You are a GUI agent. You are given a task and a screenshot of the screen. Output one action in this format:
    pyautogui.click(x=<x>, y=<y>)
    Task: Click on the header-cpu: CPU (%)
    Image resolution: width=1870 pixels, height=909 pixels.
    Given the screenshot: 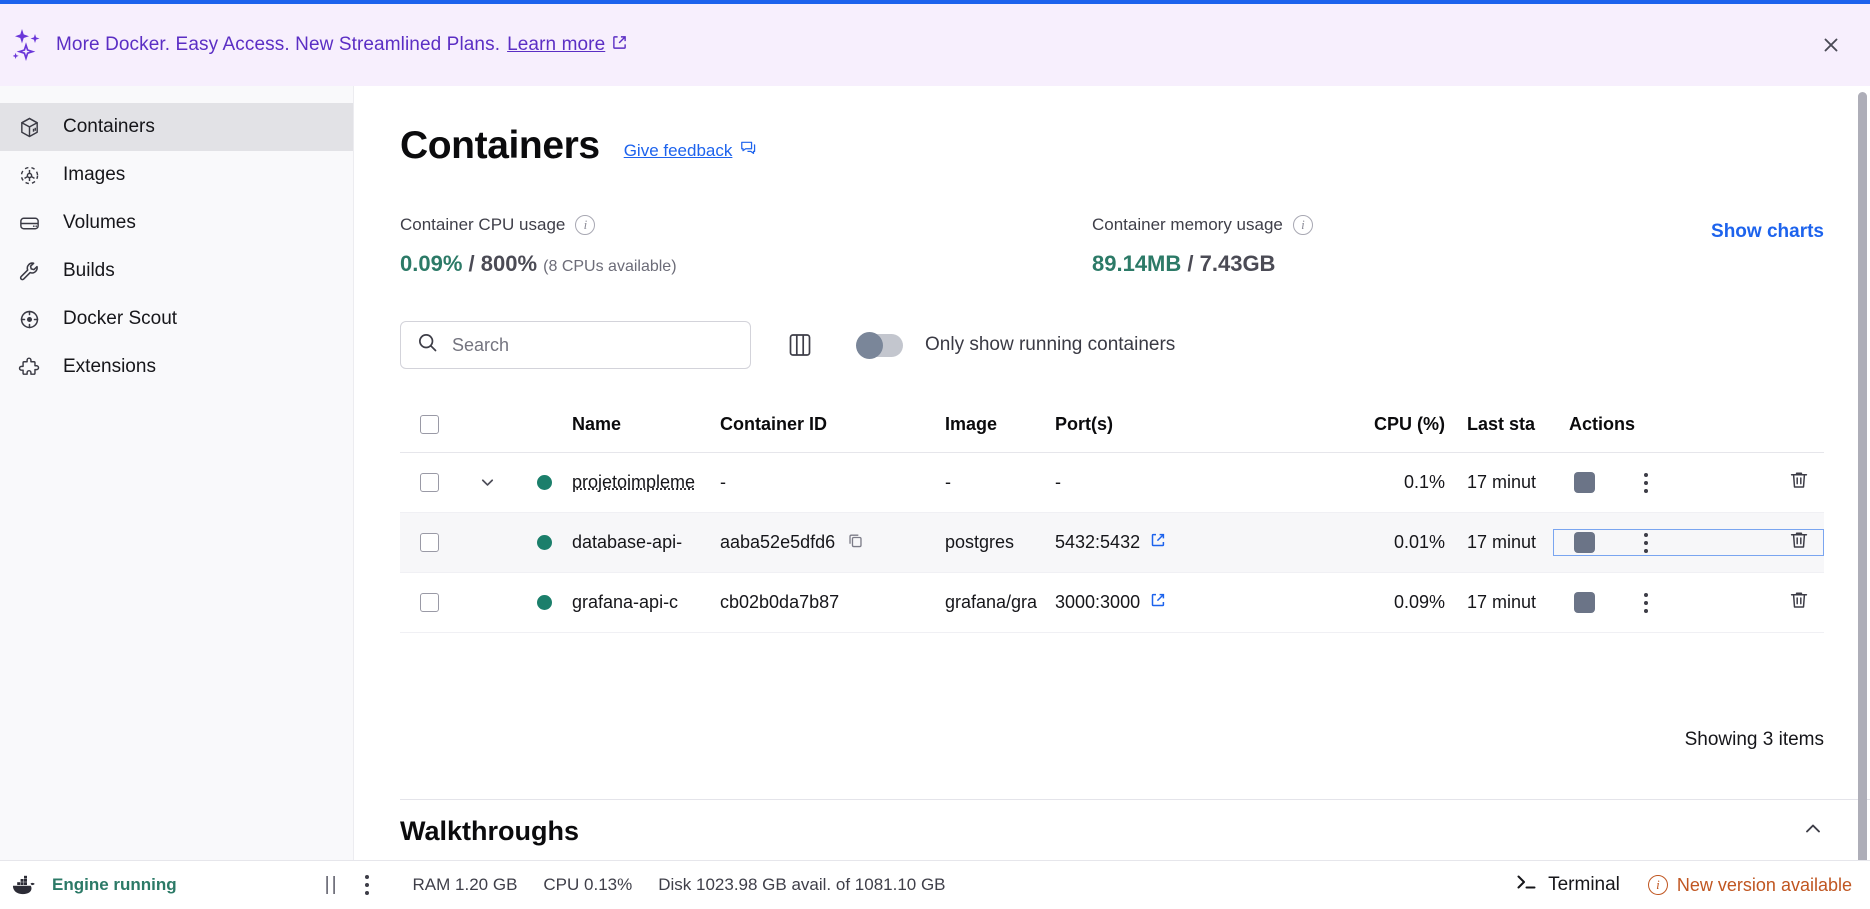 What is the action you would take?
    pyautogui.click(x=1392, y=424)
    